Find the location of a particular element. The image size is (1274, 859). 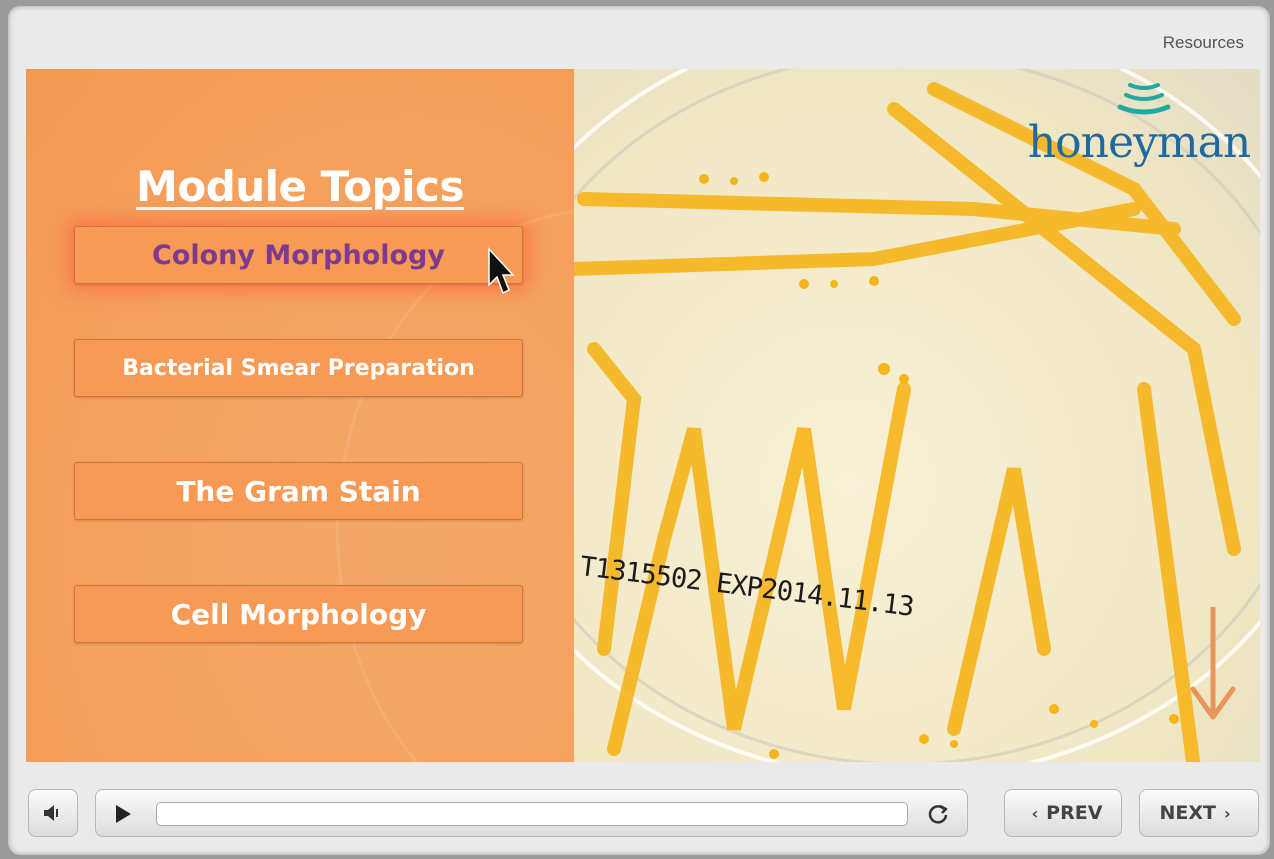

topic-label: The Gram Stain is located at coordinates (298, 491).